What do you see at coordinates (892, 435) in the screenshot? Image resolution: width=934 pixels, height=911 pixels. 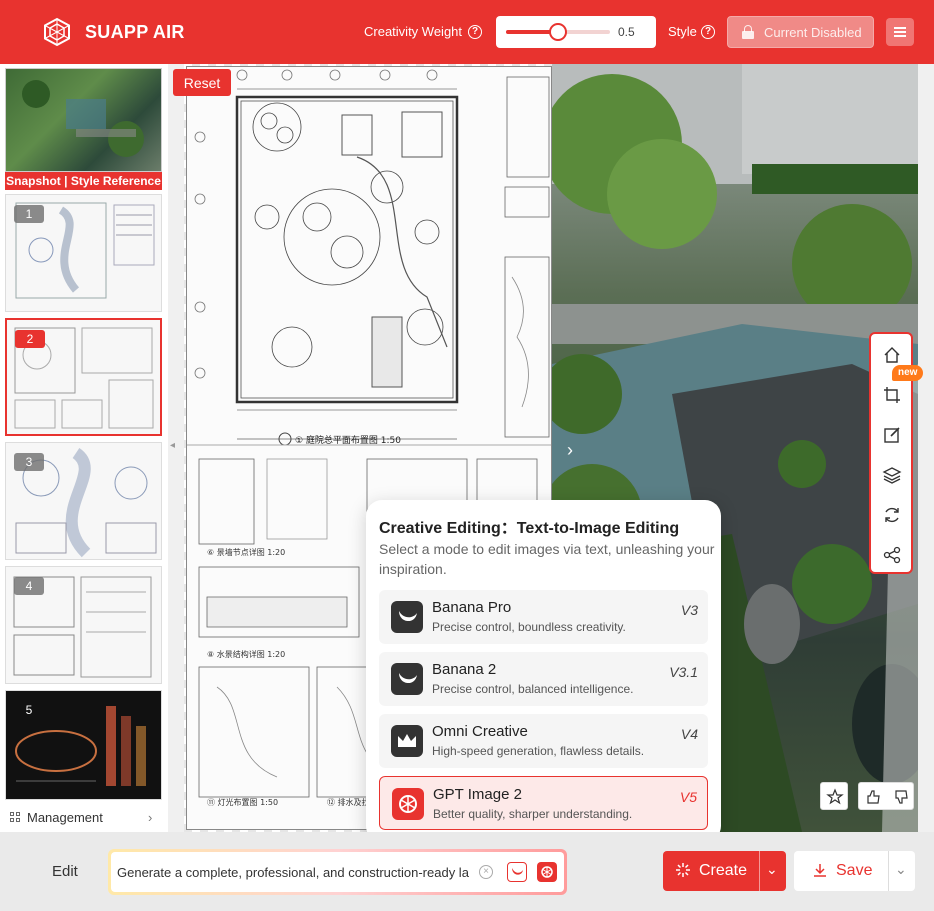 I see `edit-icon` at bounding box center [892, 435].